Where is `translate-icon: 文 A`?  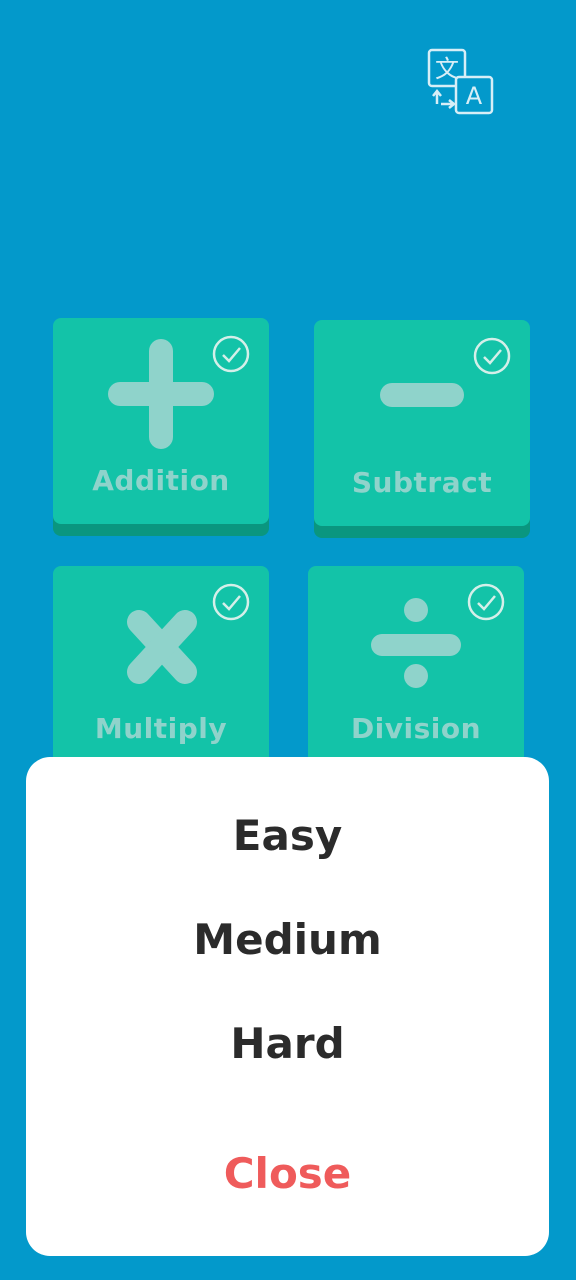 translate-icon: 文 A is located at coordinates (461, 83).